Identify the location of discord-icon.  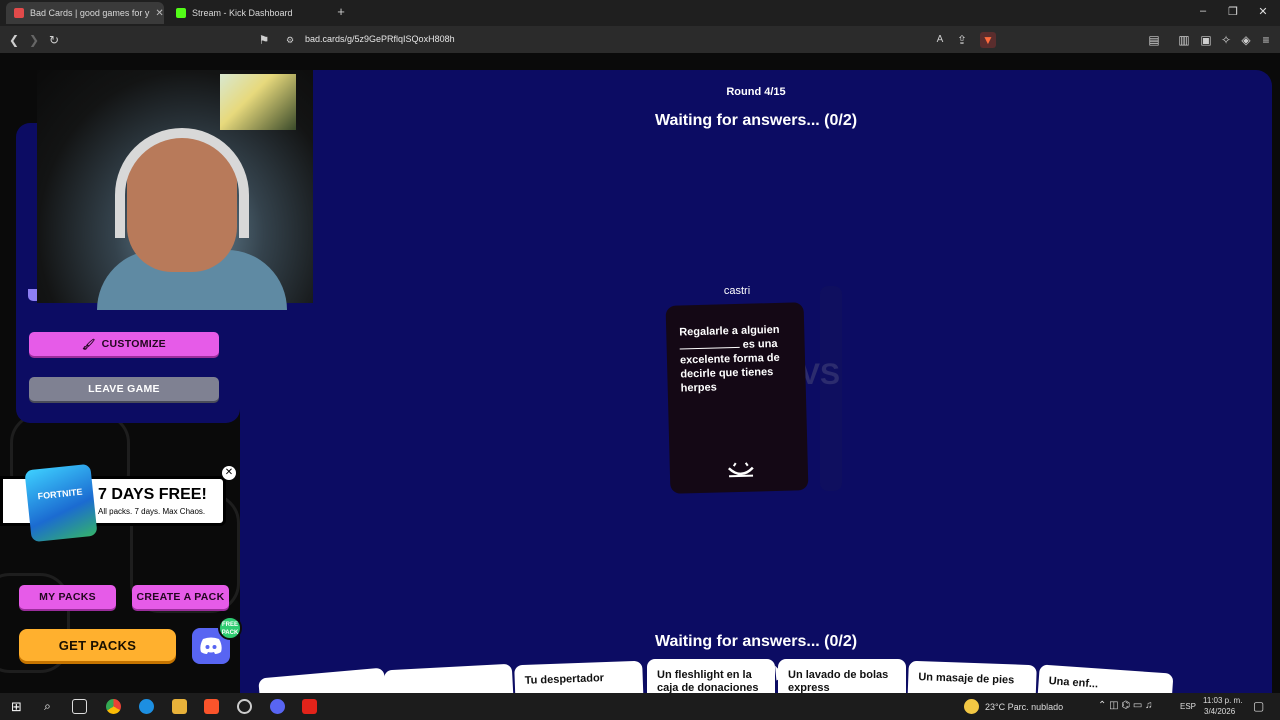
(211, 645).